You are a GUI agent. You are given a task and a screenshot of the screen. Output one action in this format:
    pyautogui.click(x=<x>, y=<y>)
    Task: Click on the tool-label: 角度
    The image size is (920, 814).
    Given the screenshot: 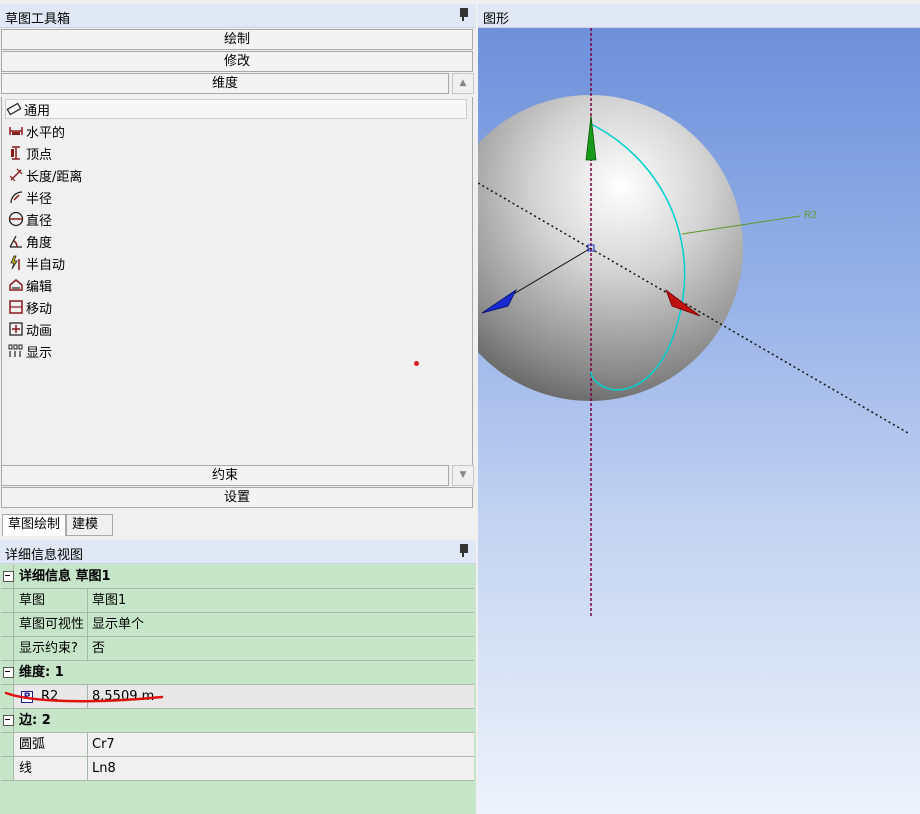 What is the action you would take?
    pyautogui.click(x=39, y=243)
    